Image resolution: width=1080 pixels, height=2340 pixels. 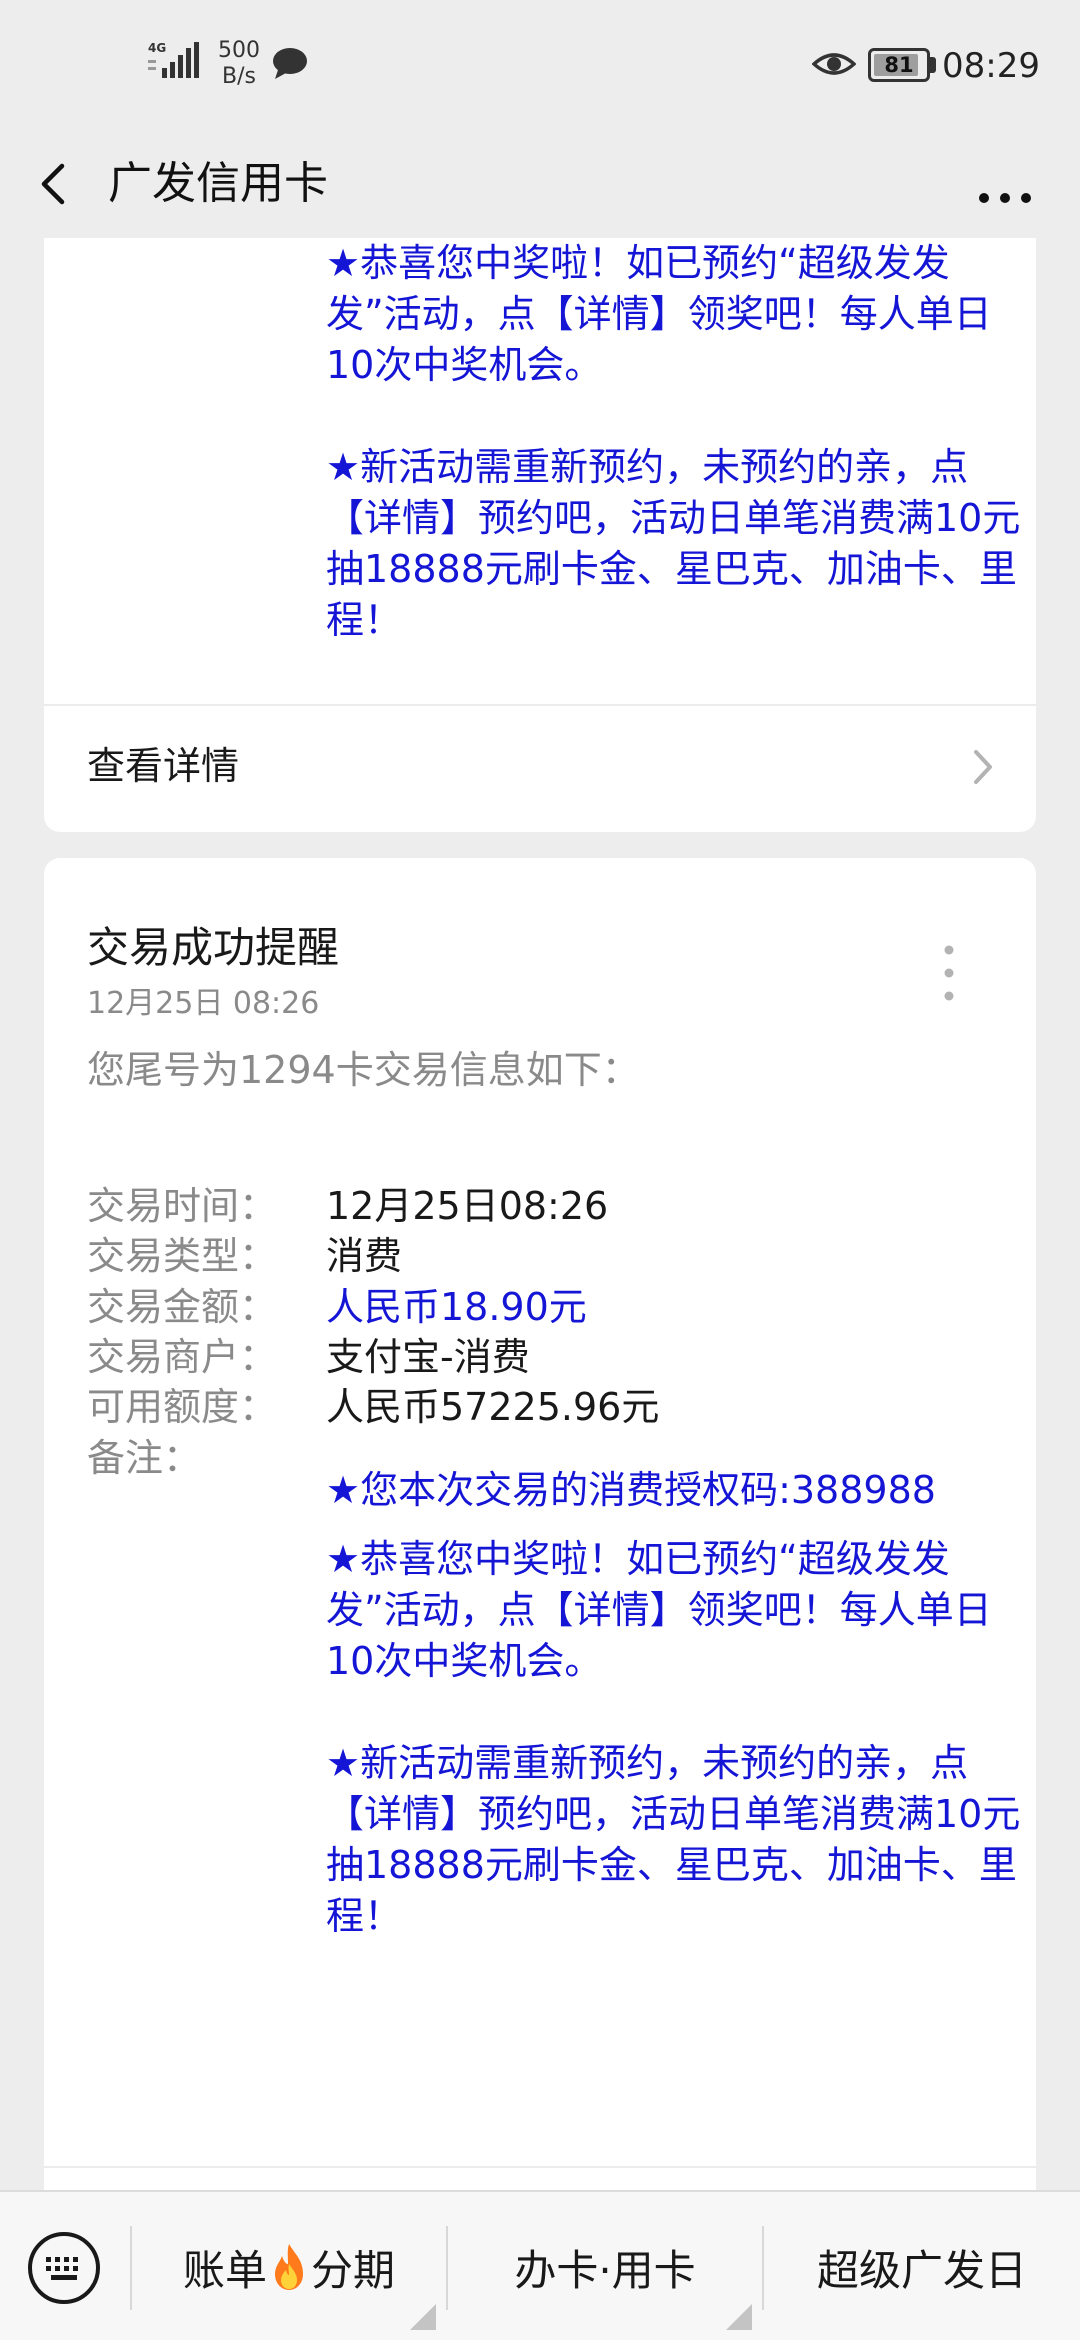 I want to click on signal-icon: 4G, so click(x=173, y=59).